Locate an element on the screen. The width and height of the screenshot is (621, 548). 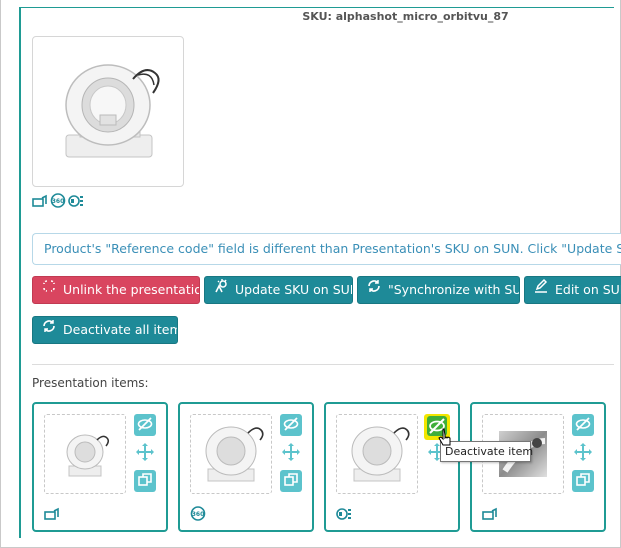
edit-on-sun-button: Edit on SUN is located at coordinates (572, 290).